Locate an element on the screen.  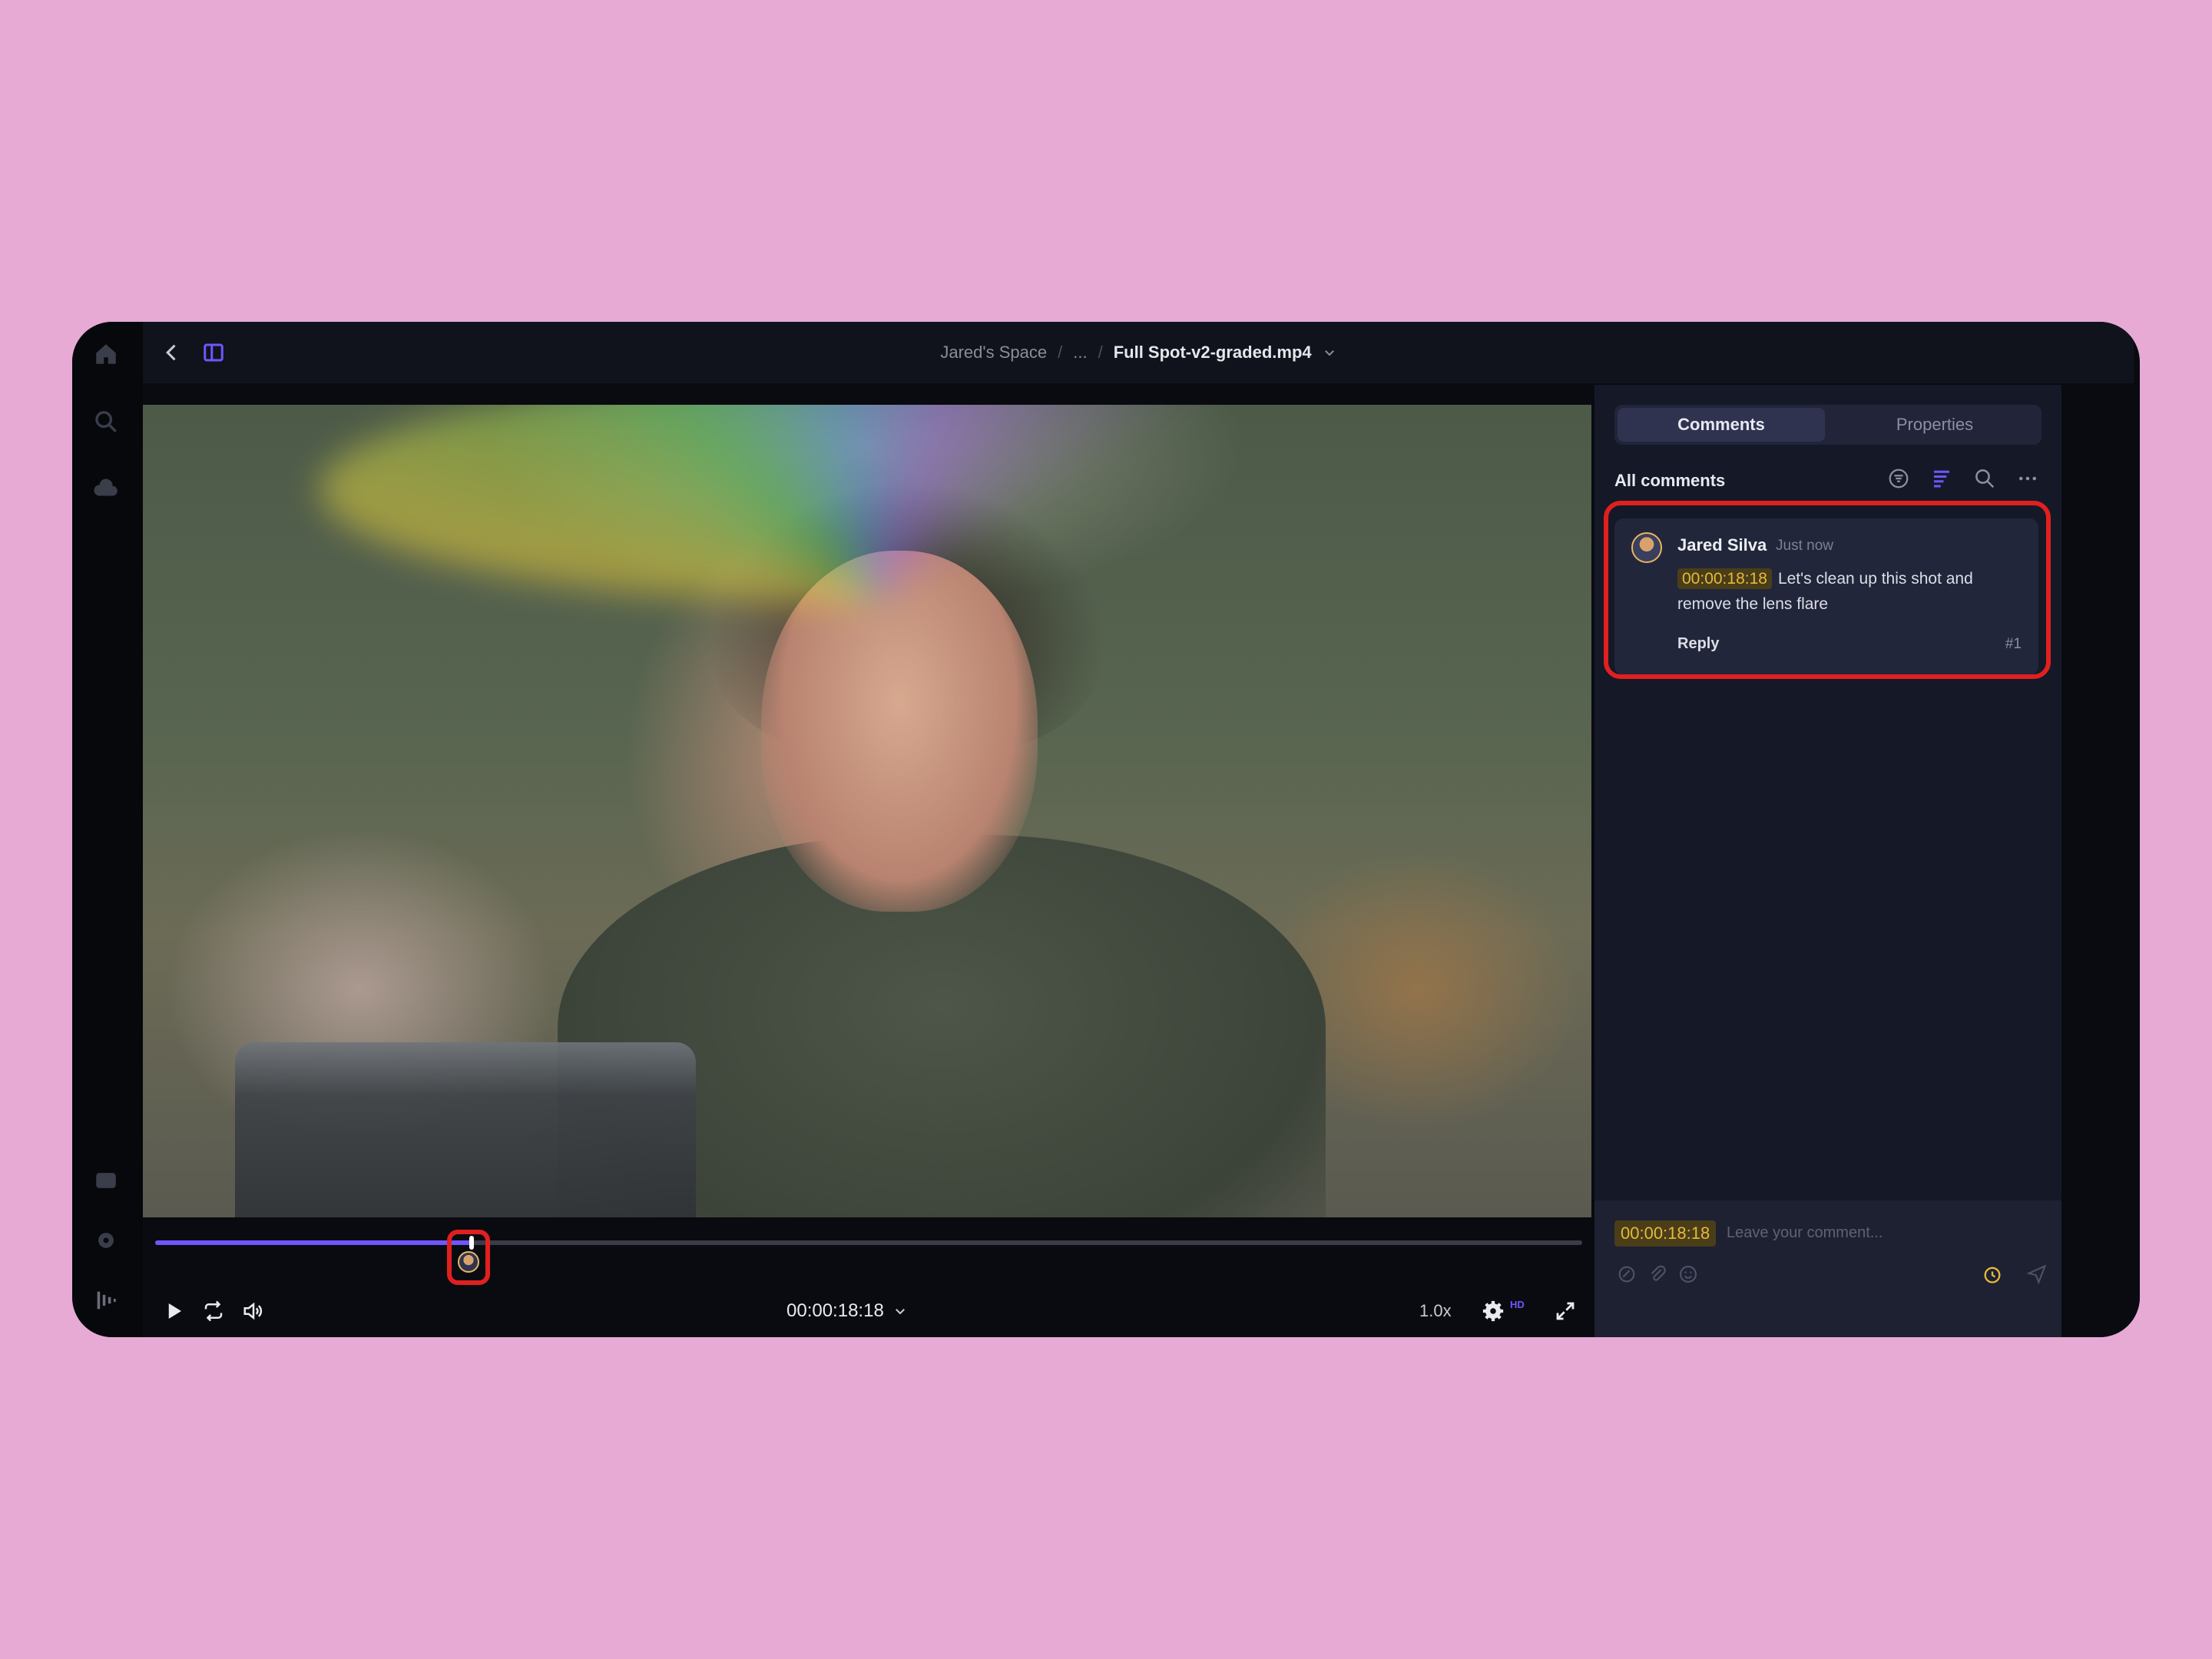
clock-icon is located at coordinates (1993, 1275).